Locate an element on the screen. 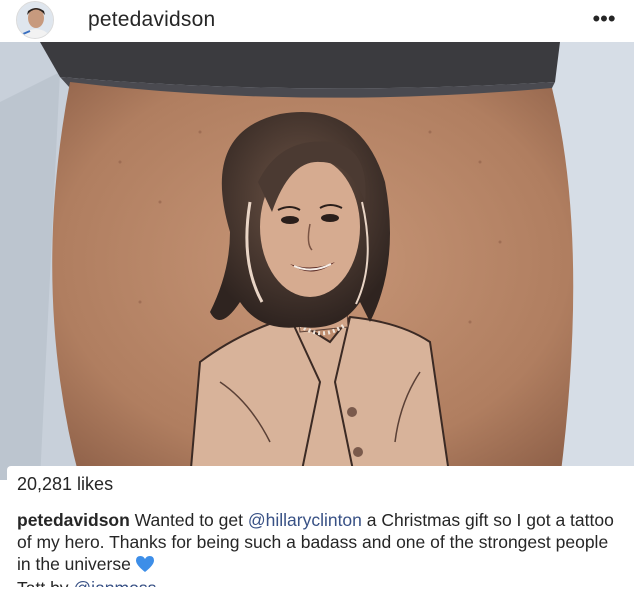 Image resolution: width=634 pixels, height=609 pixels. avatar is located at coordinates (35, 20).